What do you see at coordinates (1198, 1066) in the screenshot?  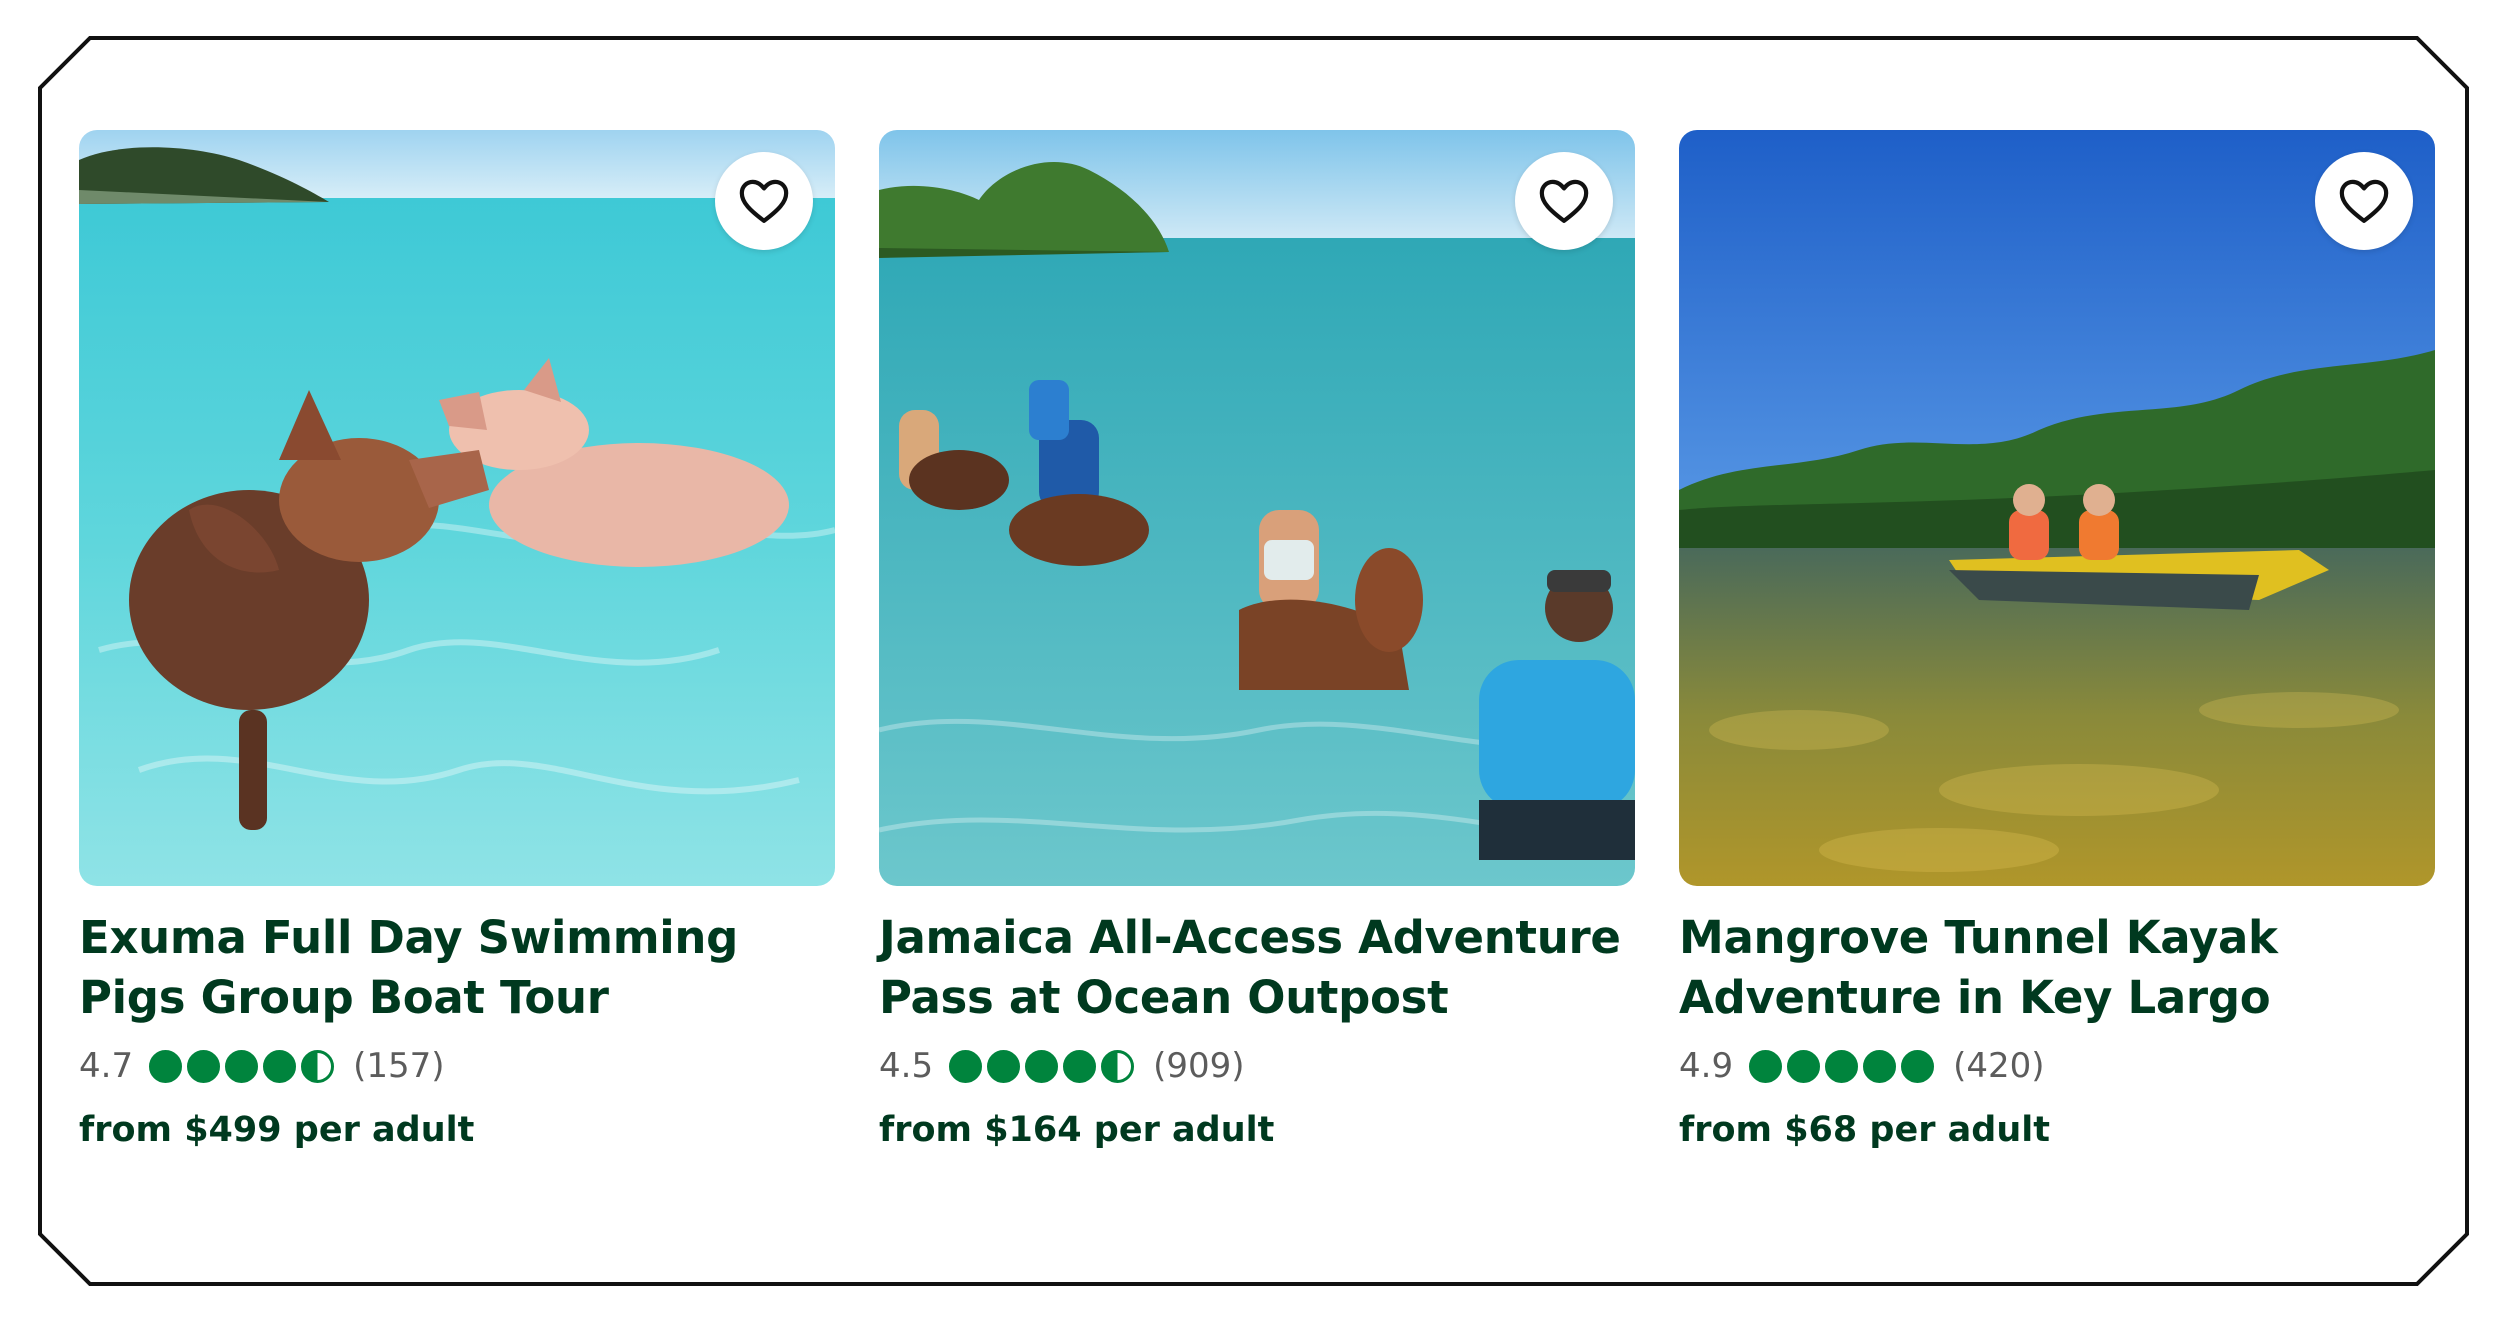 I see `review-count: (909)` at bounding box center [1198, 1066].